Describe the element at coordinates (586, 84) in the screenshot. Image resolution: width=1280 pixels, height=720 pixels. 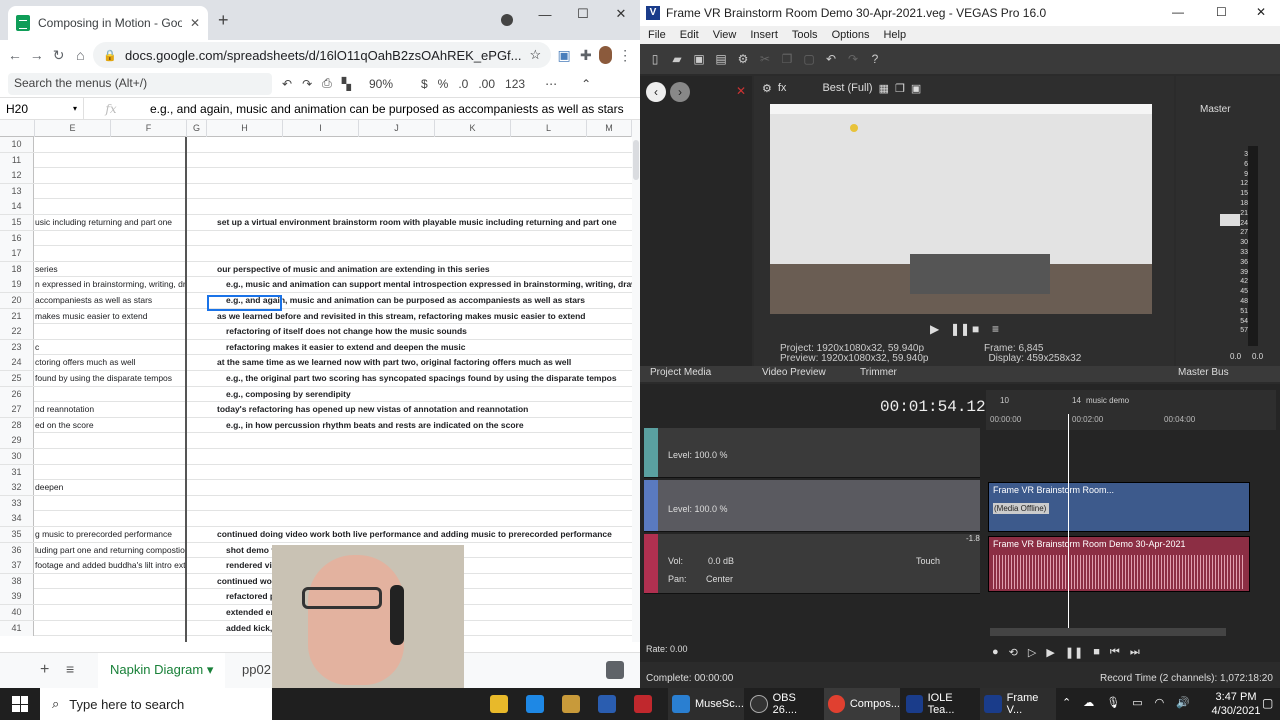
I see `collapse-toolbar-icon: ⌃` at that location.